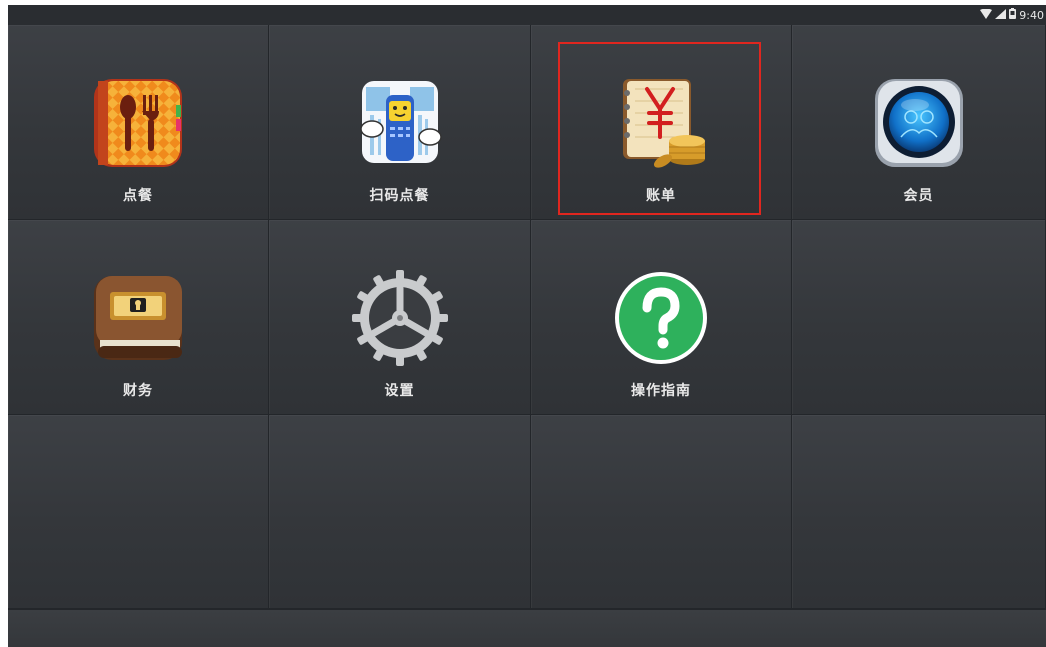 The width and height of the screenshot is (1046, 647). What do you see at coordinates (399, 196) in the screenshot?
I see `tile-label: 扫码点餐` at bounding box center [399, 196].